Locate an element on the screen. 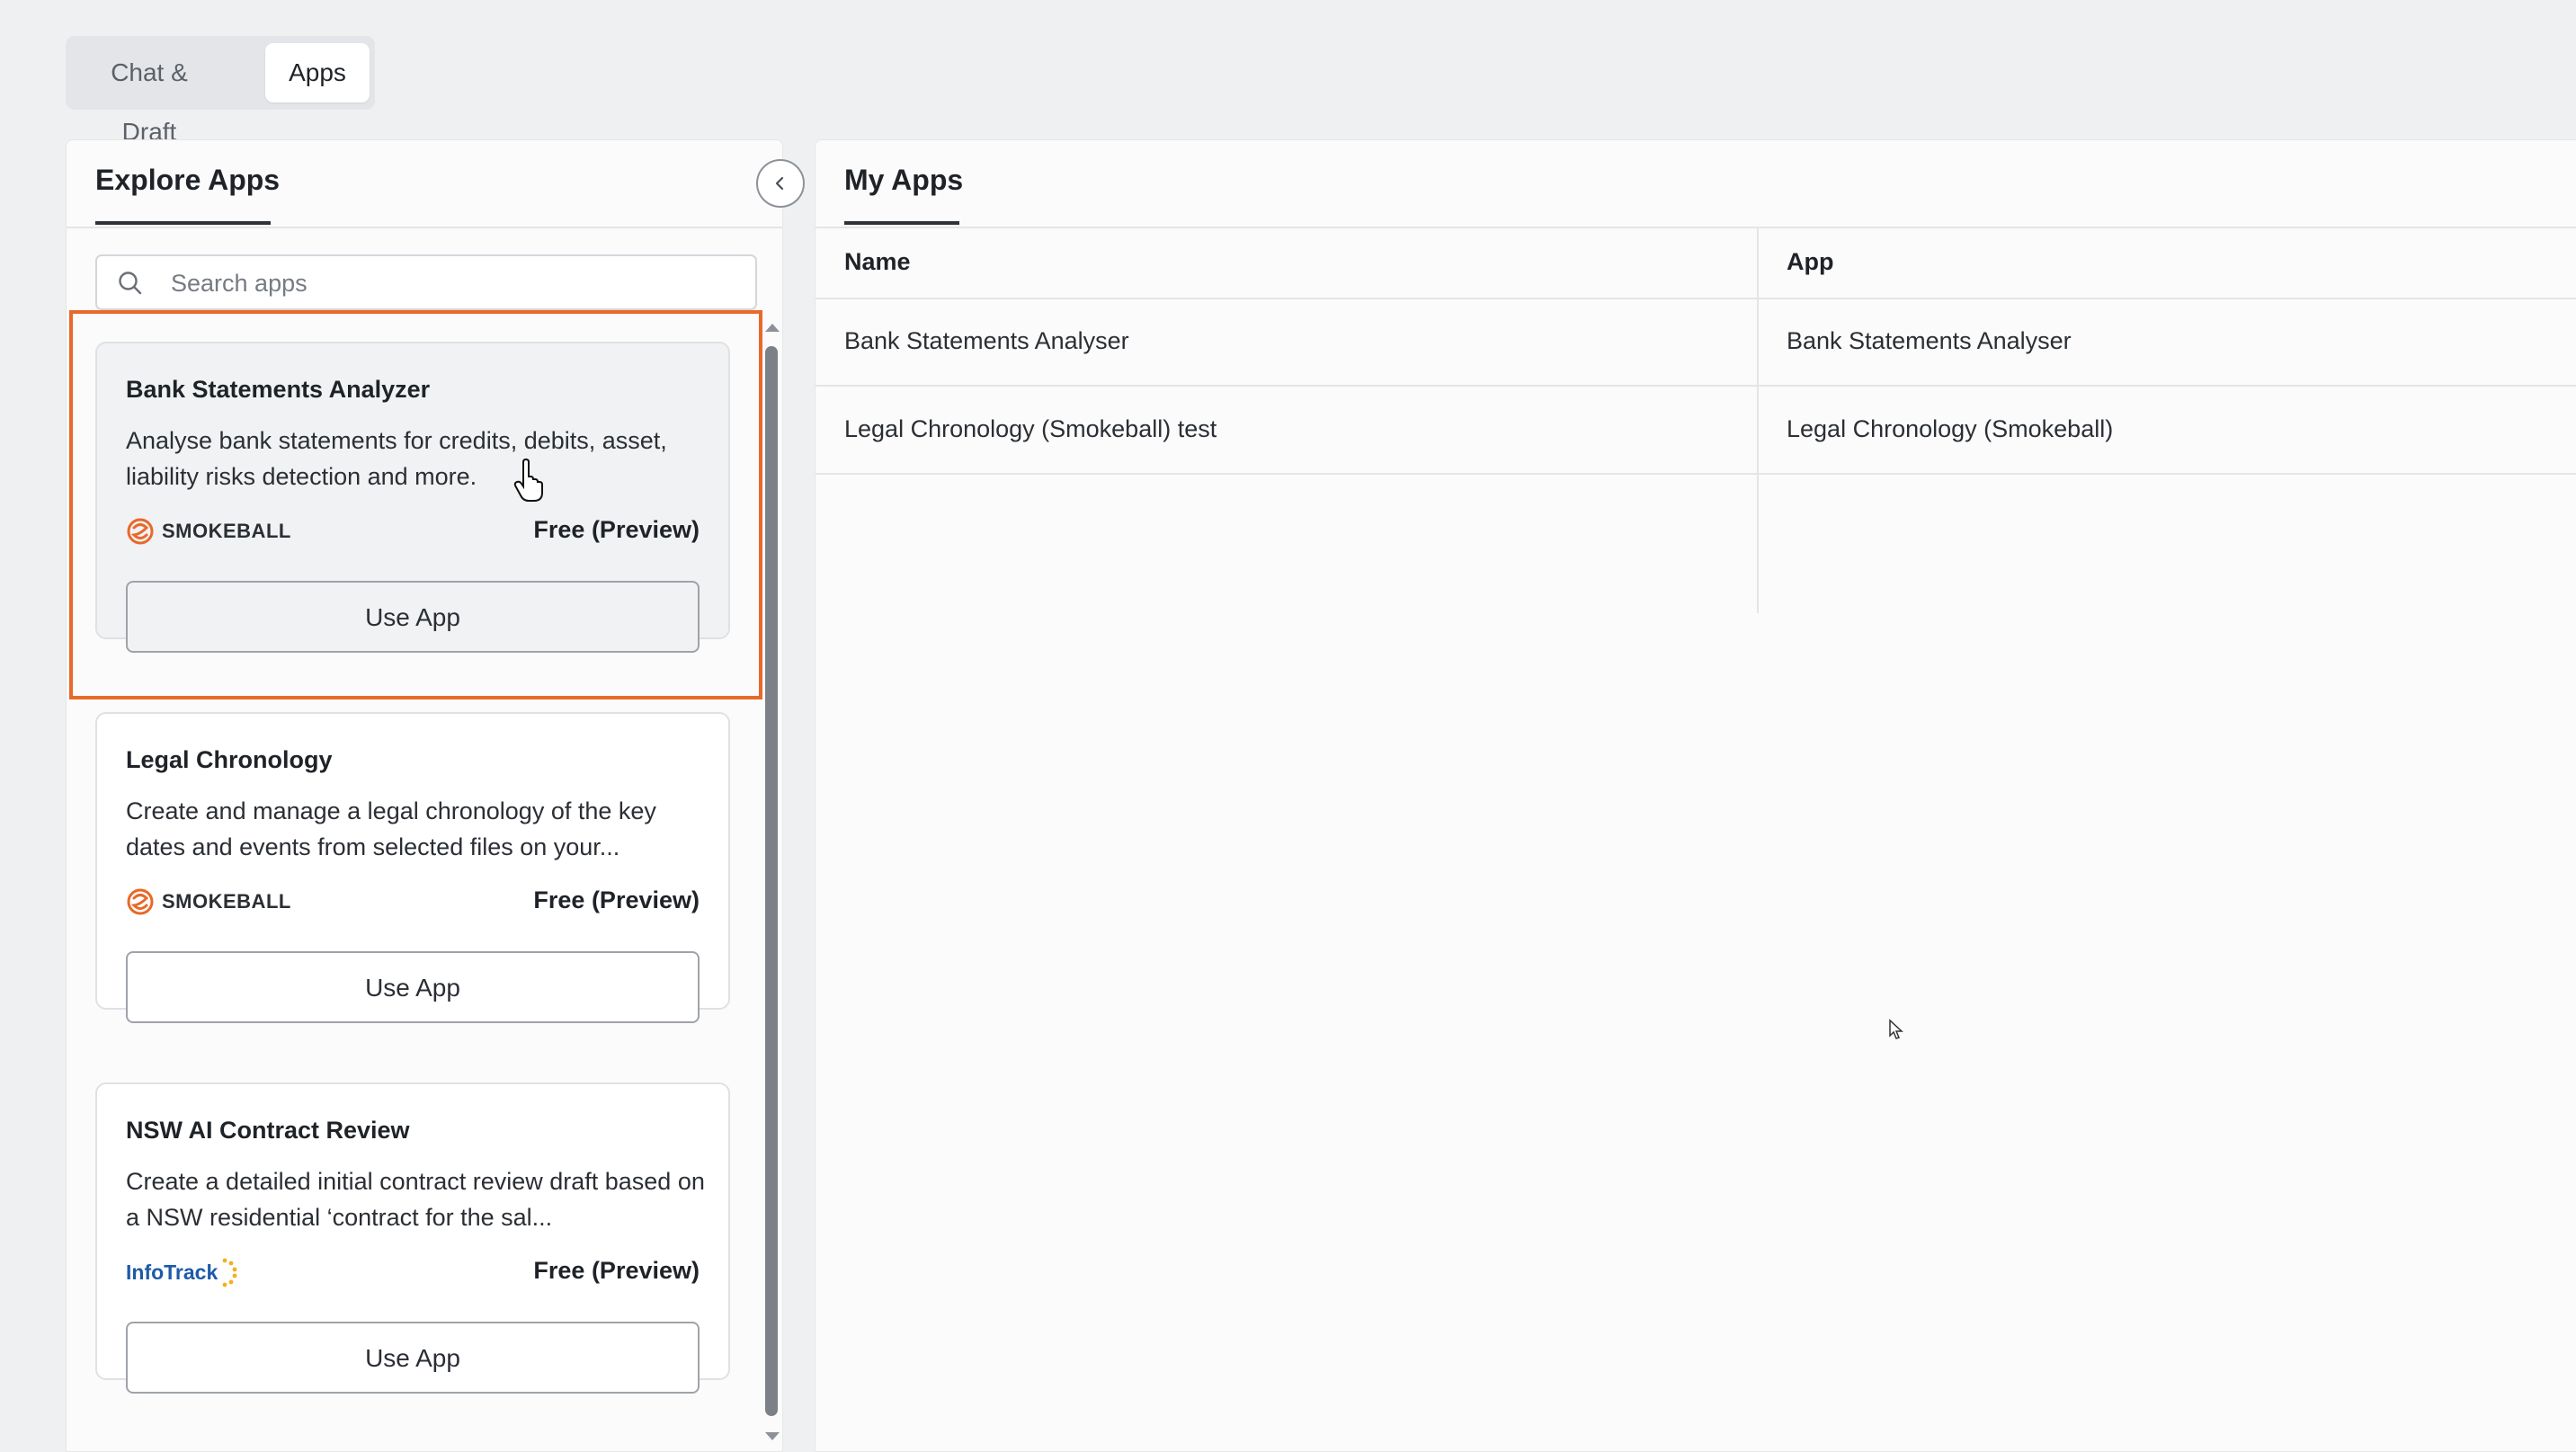 This screenshot has width=2576, height=1452. search-icon is located at coordinates (131, 283).